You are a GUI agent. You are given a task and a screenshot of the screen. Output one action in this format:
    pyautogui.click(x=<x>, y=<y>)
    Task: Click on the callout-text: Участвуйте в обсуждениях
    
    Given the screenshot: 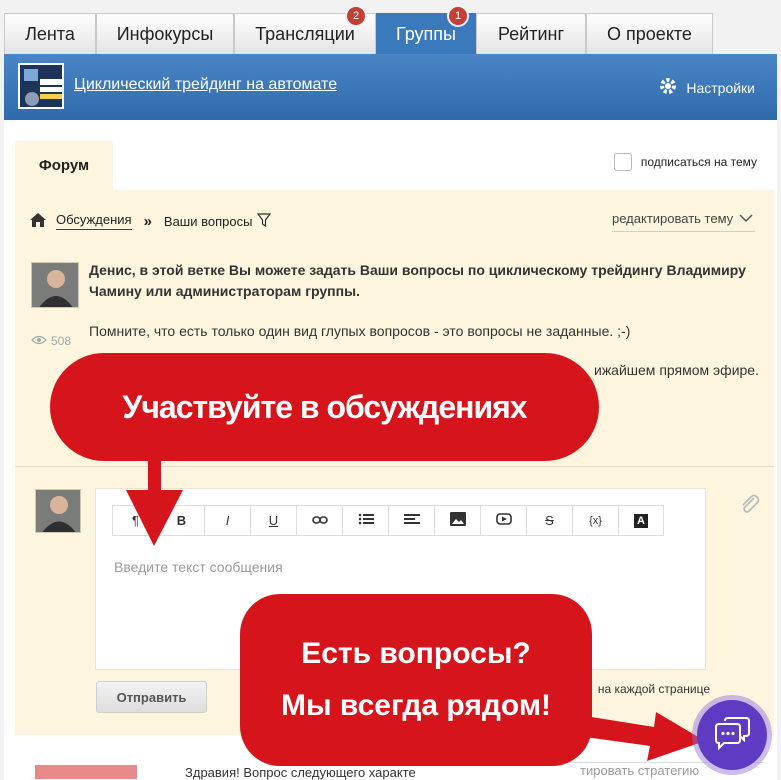 What is the action you would take?
    pyautogui.click(x=324, y=406)
    